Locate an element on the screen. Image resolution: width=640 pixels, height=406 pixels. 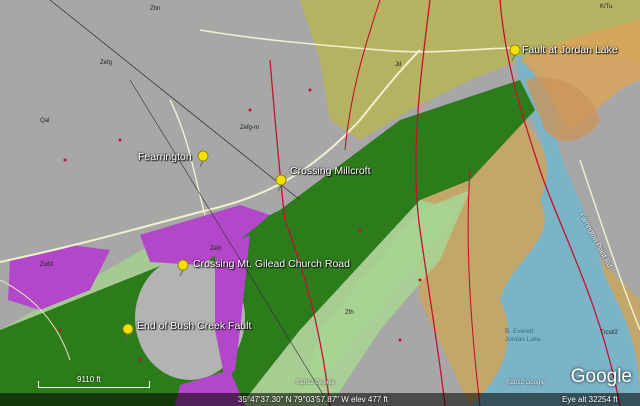
unit-label-zeih: Zeih is located at coordinates (216, 249).